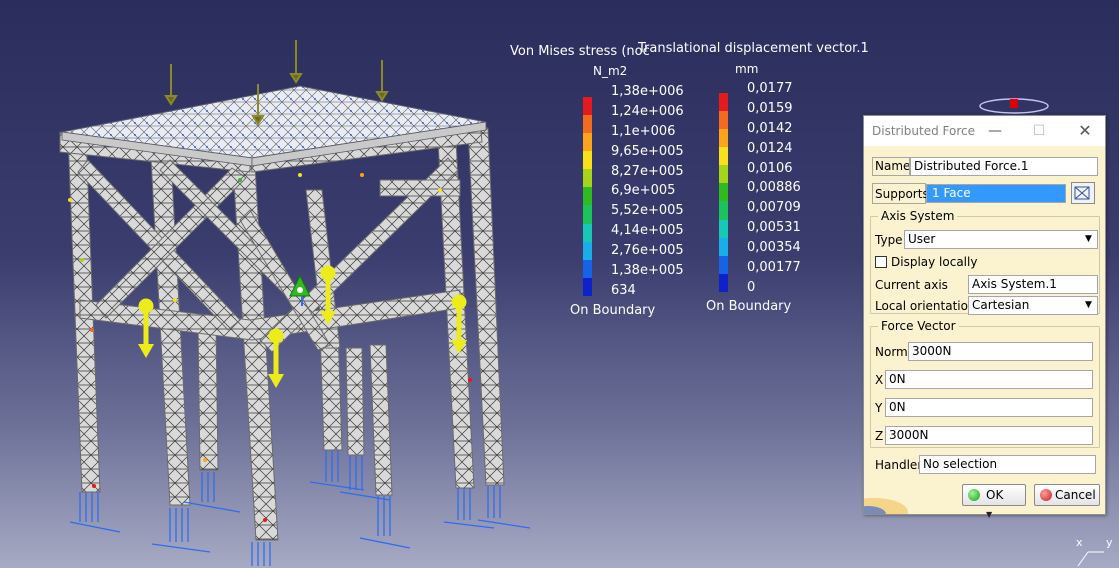 The width and height of the screenshot is (1119, 568). I want to click on von-mises-legend-value: 6,9e+005, so click(643, 191).